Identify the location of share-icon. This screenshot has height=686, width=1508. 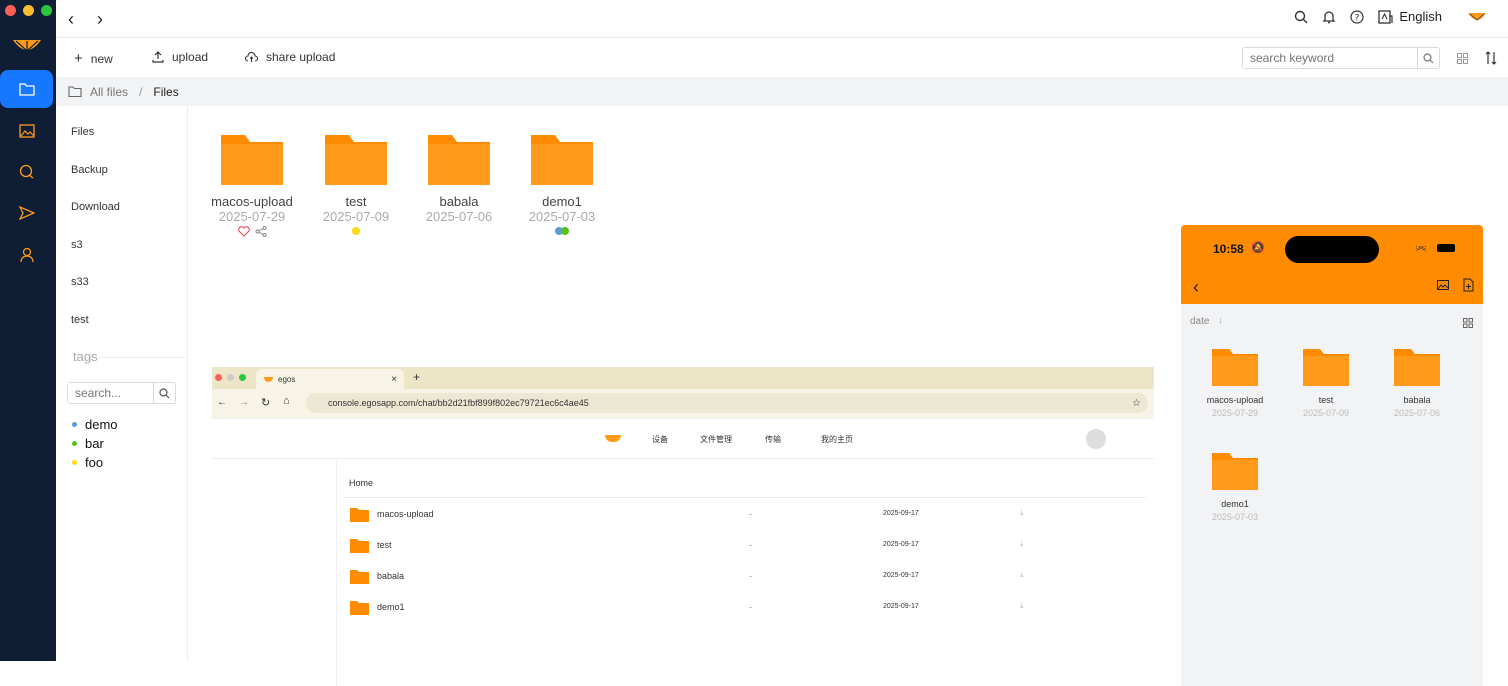
(261, 231).